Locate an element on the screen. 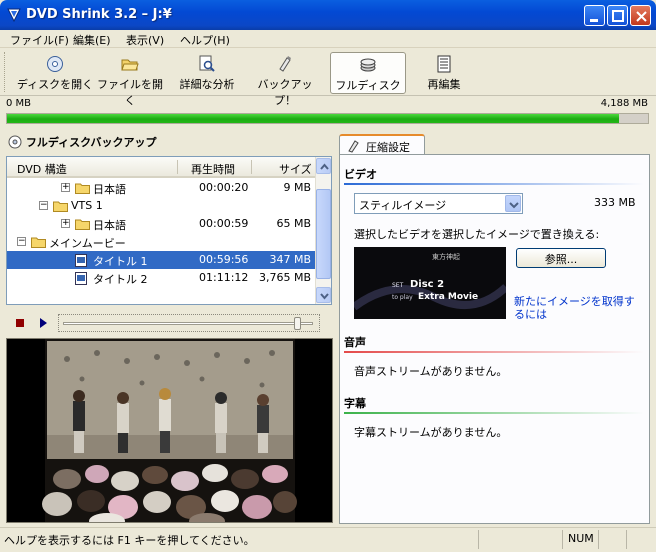 The image size is (656, 552). get-image-link: 新たにイメージを取得するには is located at coordinates (579, 308).